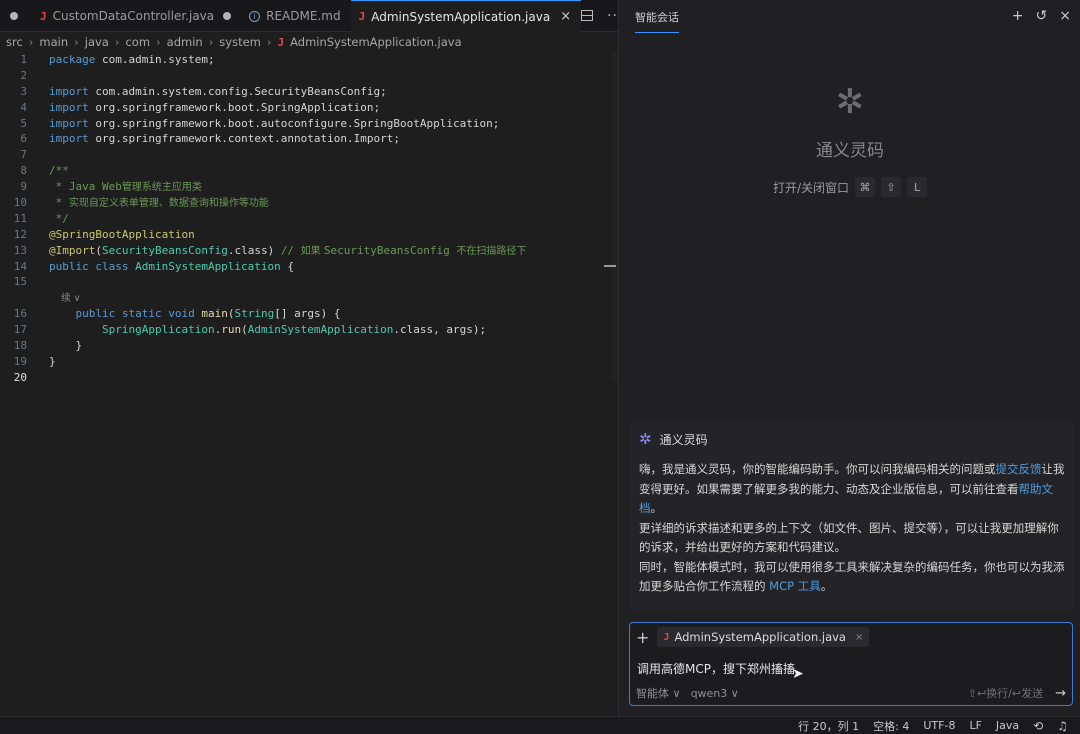 This screenshot has width=1080, height=734. What do you see at coordinates (491, 251) in the screenshot?
I see `code-token: 不在扫描路径下` at bounding box center [491, 251].